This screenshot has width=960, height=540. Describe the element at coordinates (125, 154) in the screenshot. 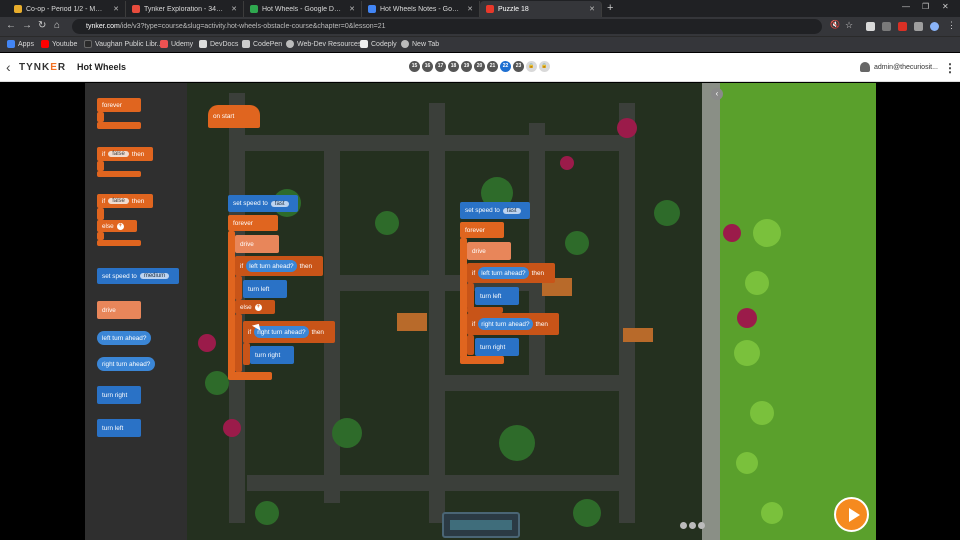

I see `palette-if-then-block: if false then` at that location.